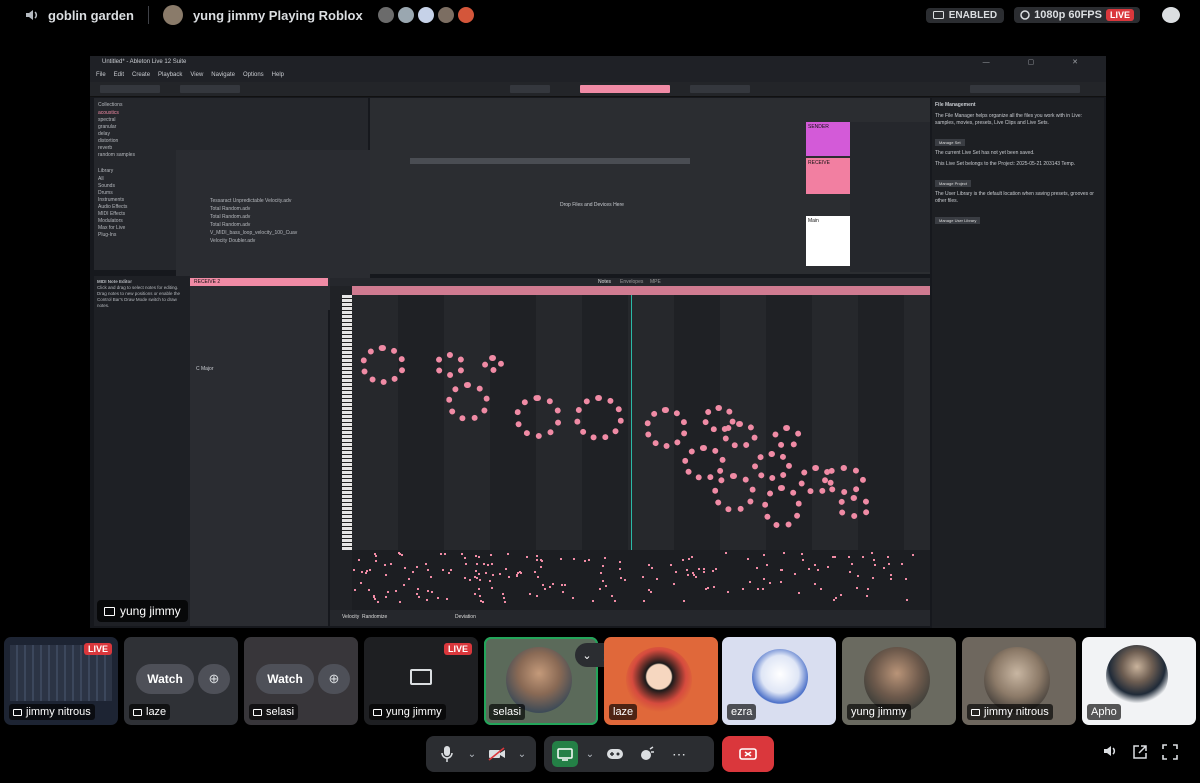 This screenshot has width=1200, height=783. I want to click on browser-item: spectral, so click(107, 120).